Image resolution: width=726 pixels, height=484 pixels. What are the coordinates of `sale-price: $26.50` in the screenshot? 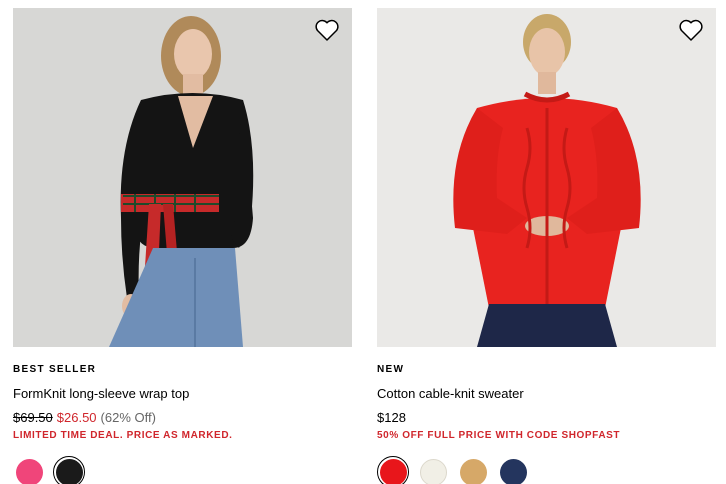 It's located at (76, 417).